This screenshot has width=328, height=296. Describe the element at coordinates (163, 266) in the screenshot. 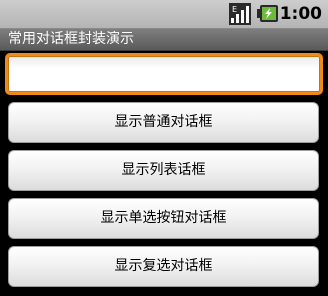

I see `show-checkbox-dialog-button: 显示复选对话框` at that location.